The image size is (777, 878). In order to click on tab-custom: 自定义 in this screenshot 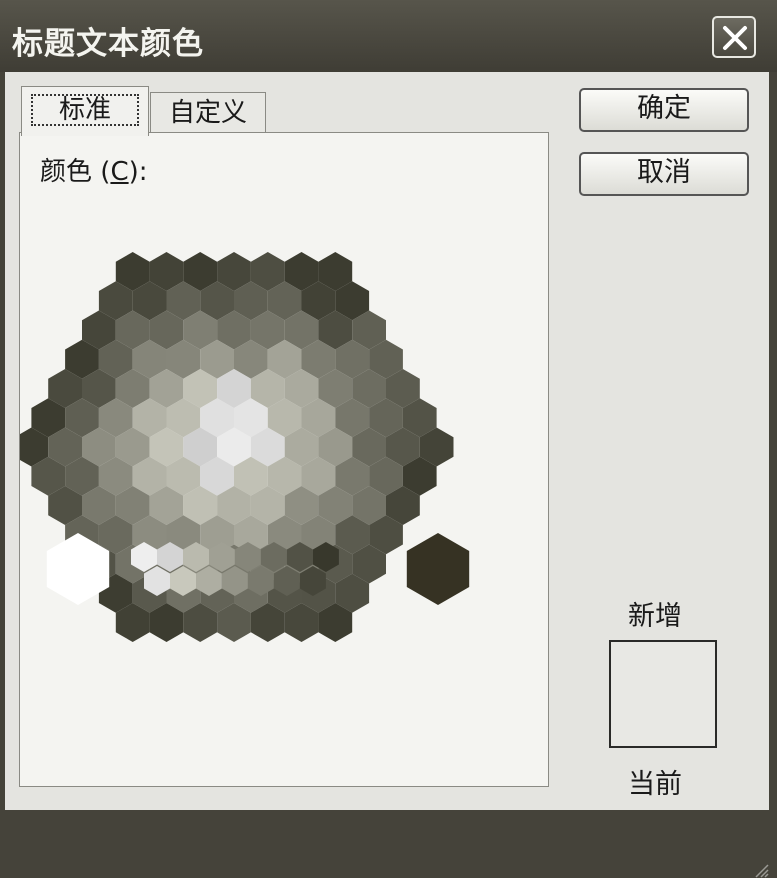, I will do `click(208, 113)`.